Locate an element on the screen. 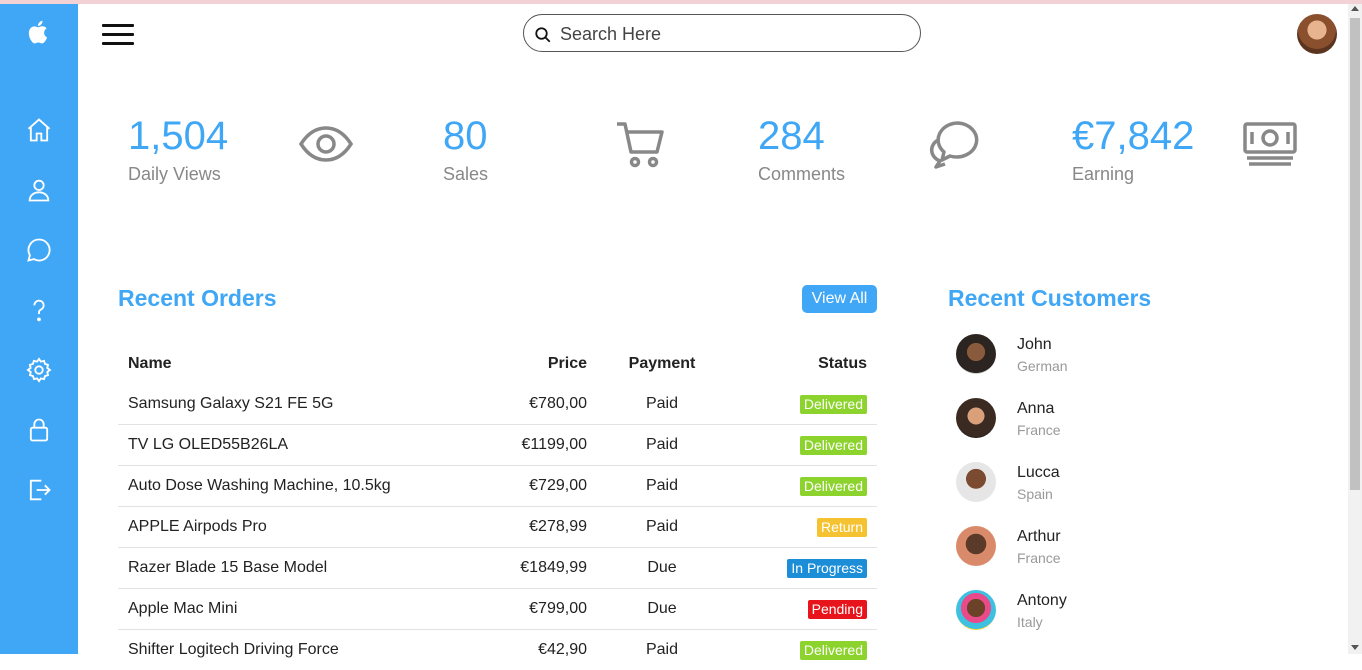 This screenshot has width=1362, height=670. card-comments: 284 Comments is located at coordinates (883, 149).